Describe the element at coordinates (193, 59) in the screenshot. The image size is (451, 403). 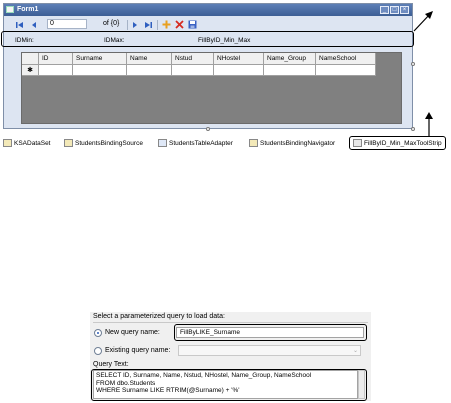
I see `column-header: Nstud` at that location.